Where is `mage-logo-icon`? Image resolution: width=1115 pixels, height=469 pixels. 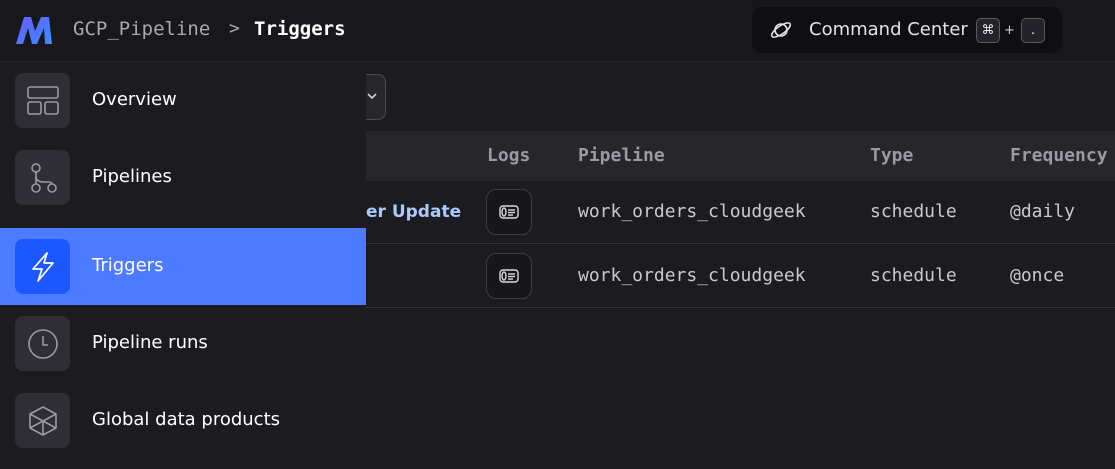
mage-logo-icon is located at coordinates (34, 30).